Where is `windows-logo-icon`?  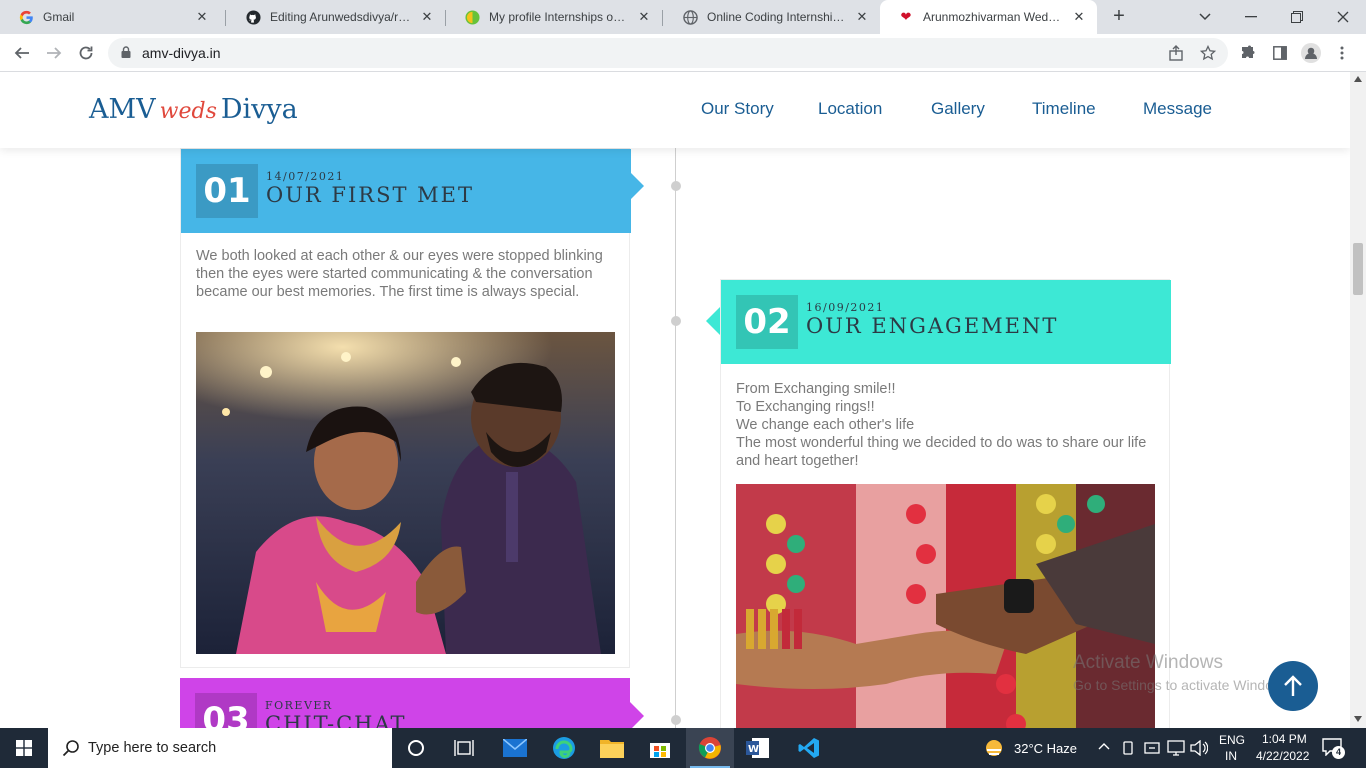 windows-logo-icon is located at coordinates (24, 748).